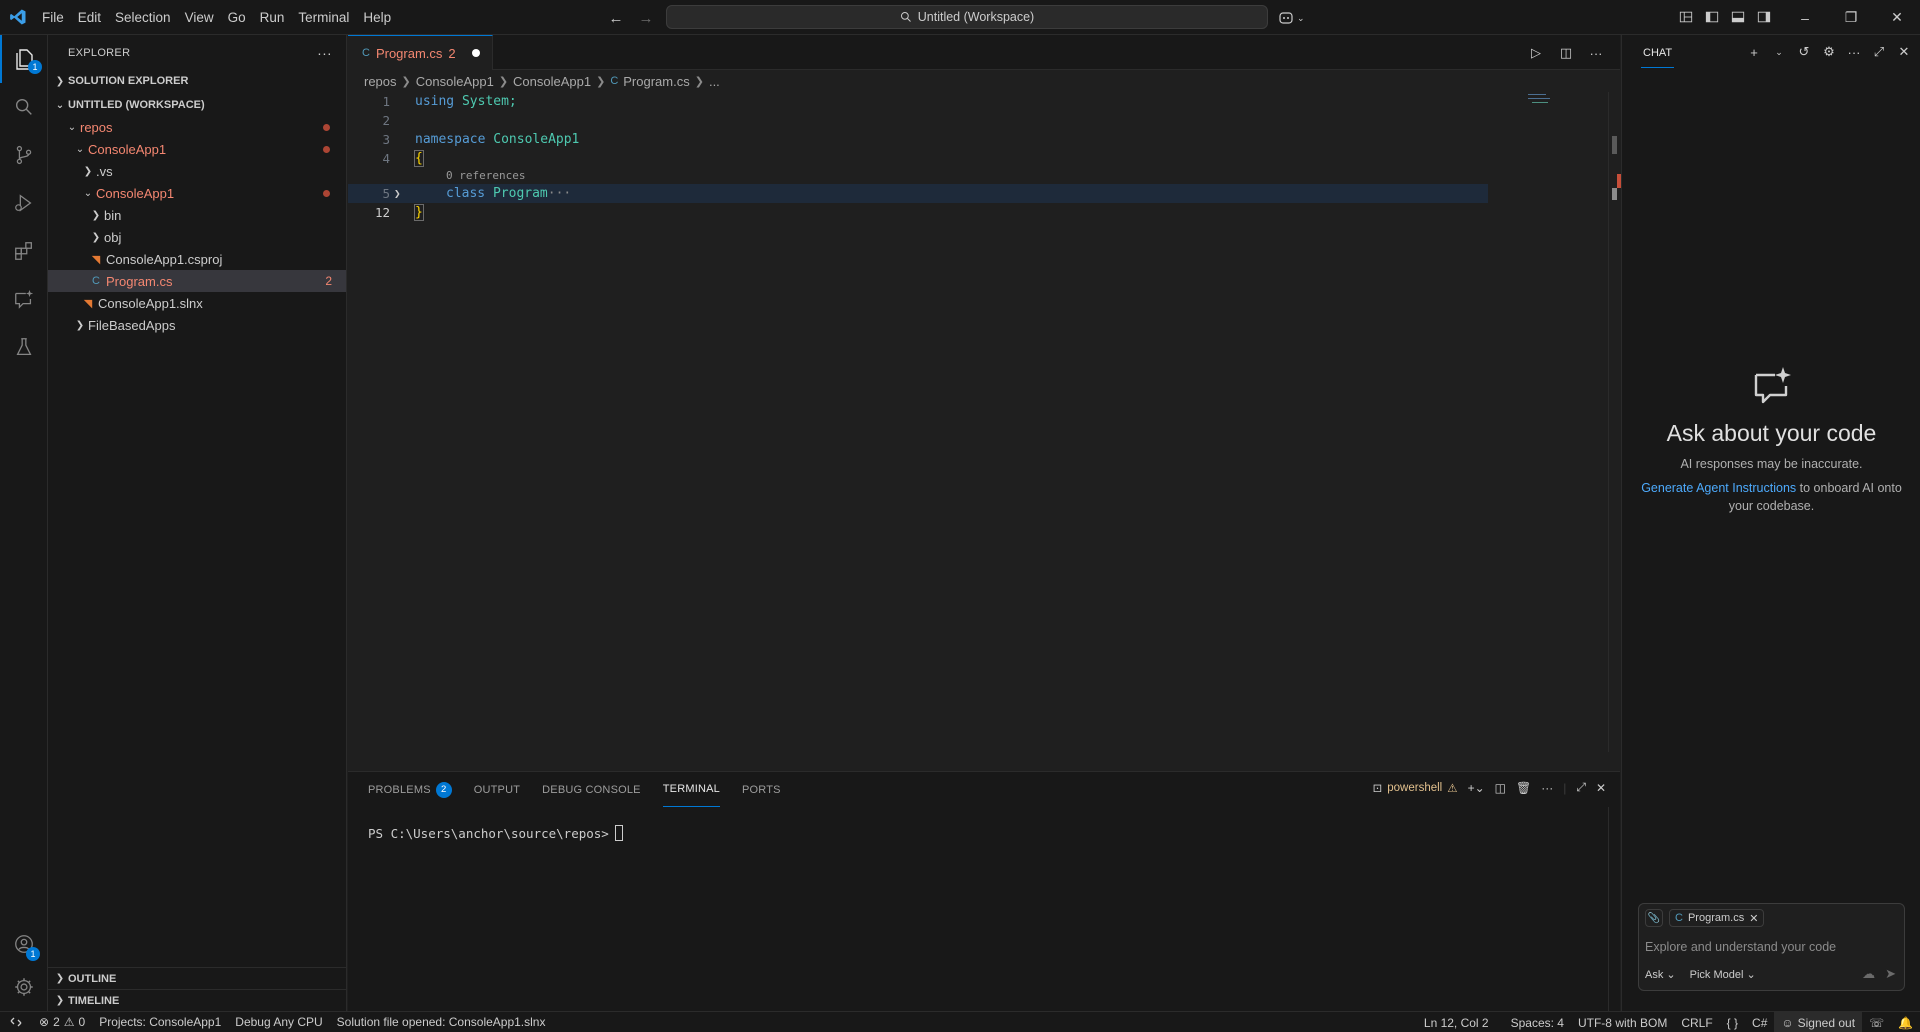 Image resolution: width=1920 pixels, height=1032 pixels. Describe the element at coordinates (967, 17) in the screenshot. I see `command-center-search: Untitled (Workspace)` at that location.